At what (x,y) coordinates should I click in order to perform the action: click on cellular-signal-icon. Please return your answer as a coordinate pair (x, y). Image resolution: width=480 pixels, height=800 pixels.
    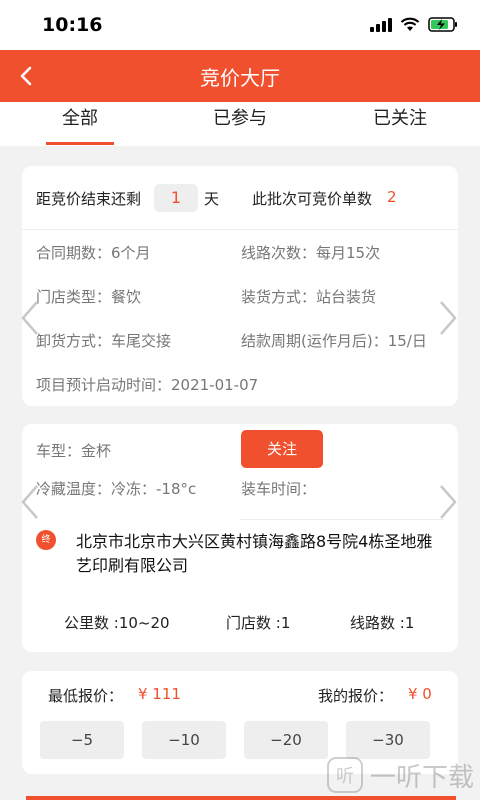
    Looking at the image, I should click on (381, 24).